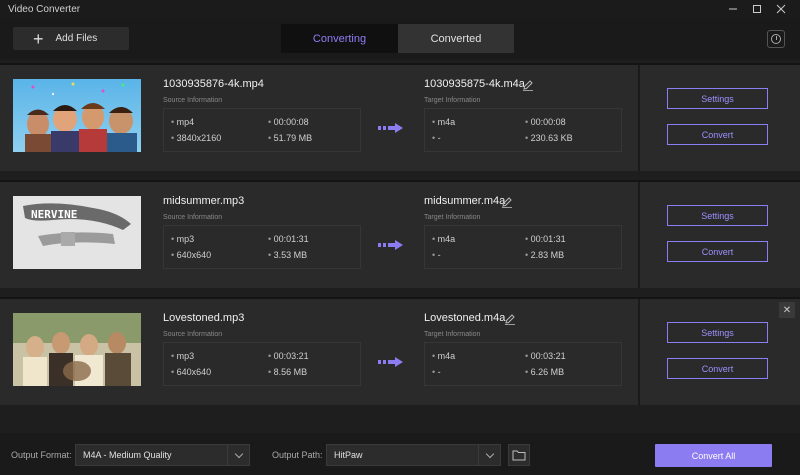 The image size is (800, 475). What do you see at coordinates (297, 455) in the screenshot?
I see `output-path-label: Output Path:` at bounding box center [297, 455].